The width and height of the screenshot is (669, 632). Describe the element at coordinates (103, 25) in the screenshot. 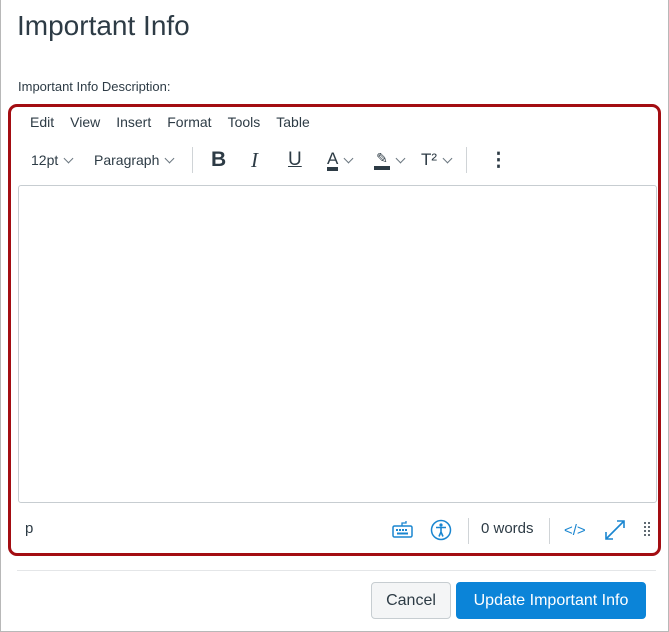

I see `page-title: Important Info` at that location.